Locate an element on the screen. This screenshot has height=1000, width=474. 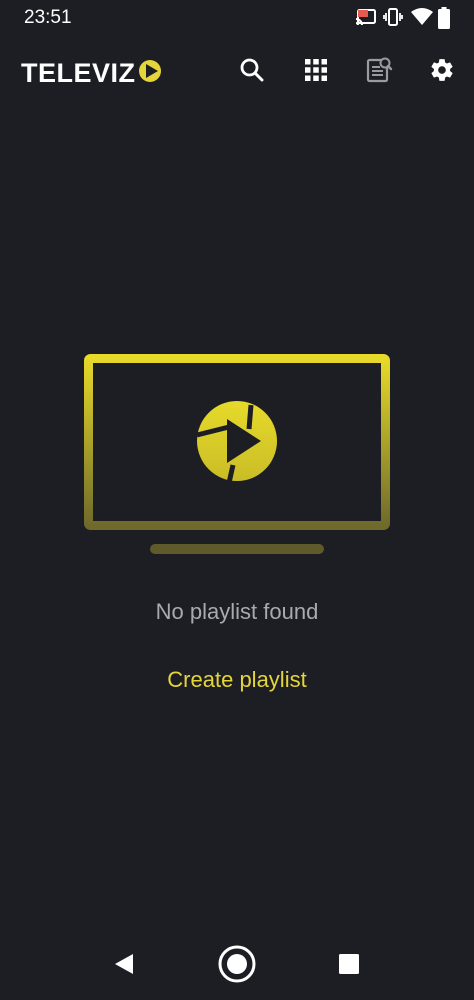
home-icon is located at coordinates (237, 966).